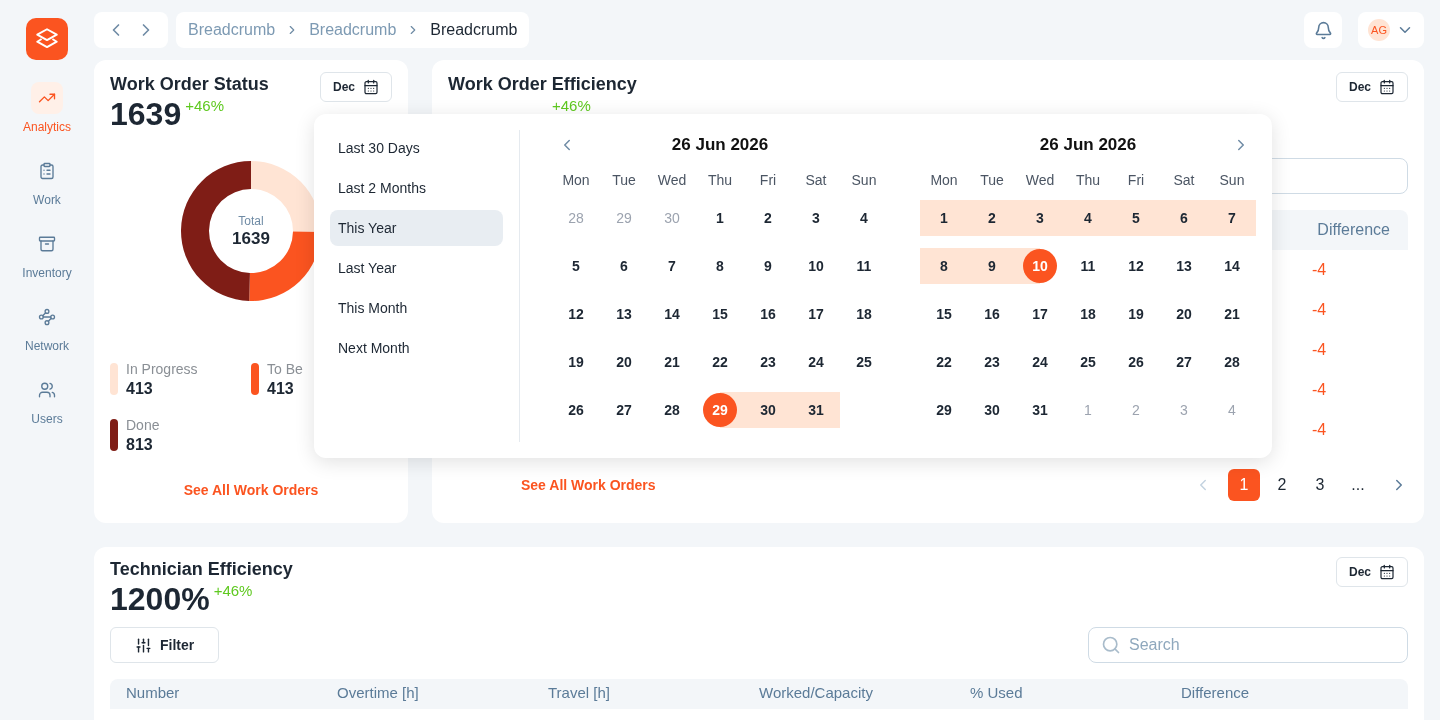 Image resolution: width=1440 pixels, height=720 pixels. What do you see at coordinates (1262, 645) in the screenshot?
I see `search-input: Search` at bounding box center [1262, 645].